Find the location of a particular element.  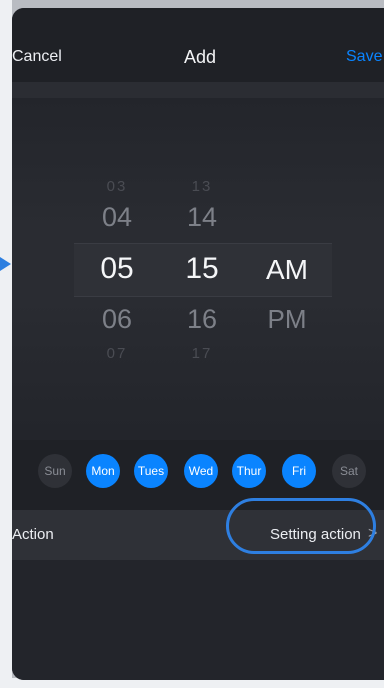

hour-option: 07 is located at coordinates (117, 353).